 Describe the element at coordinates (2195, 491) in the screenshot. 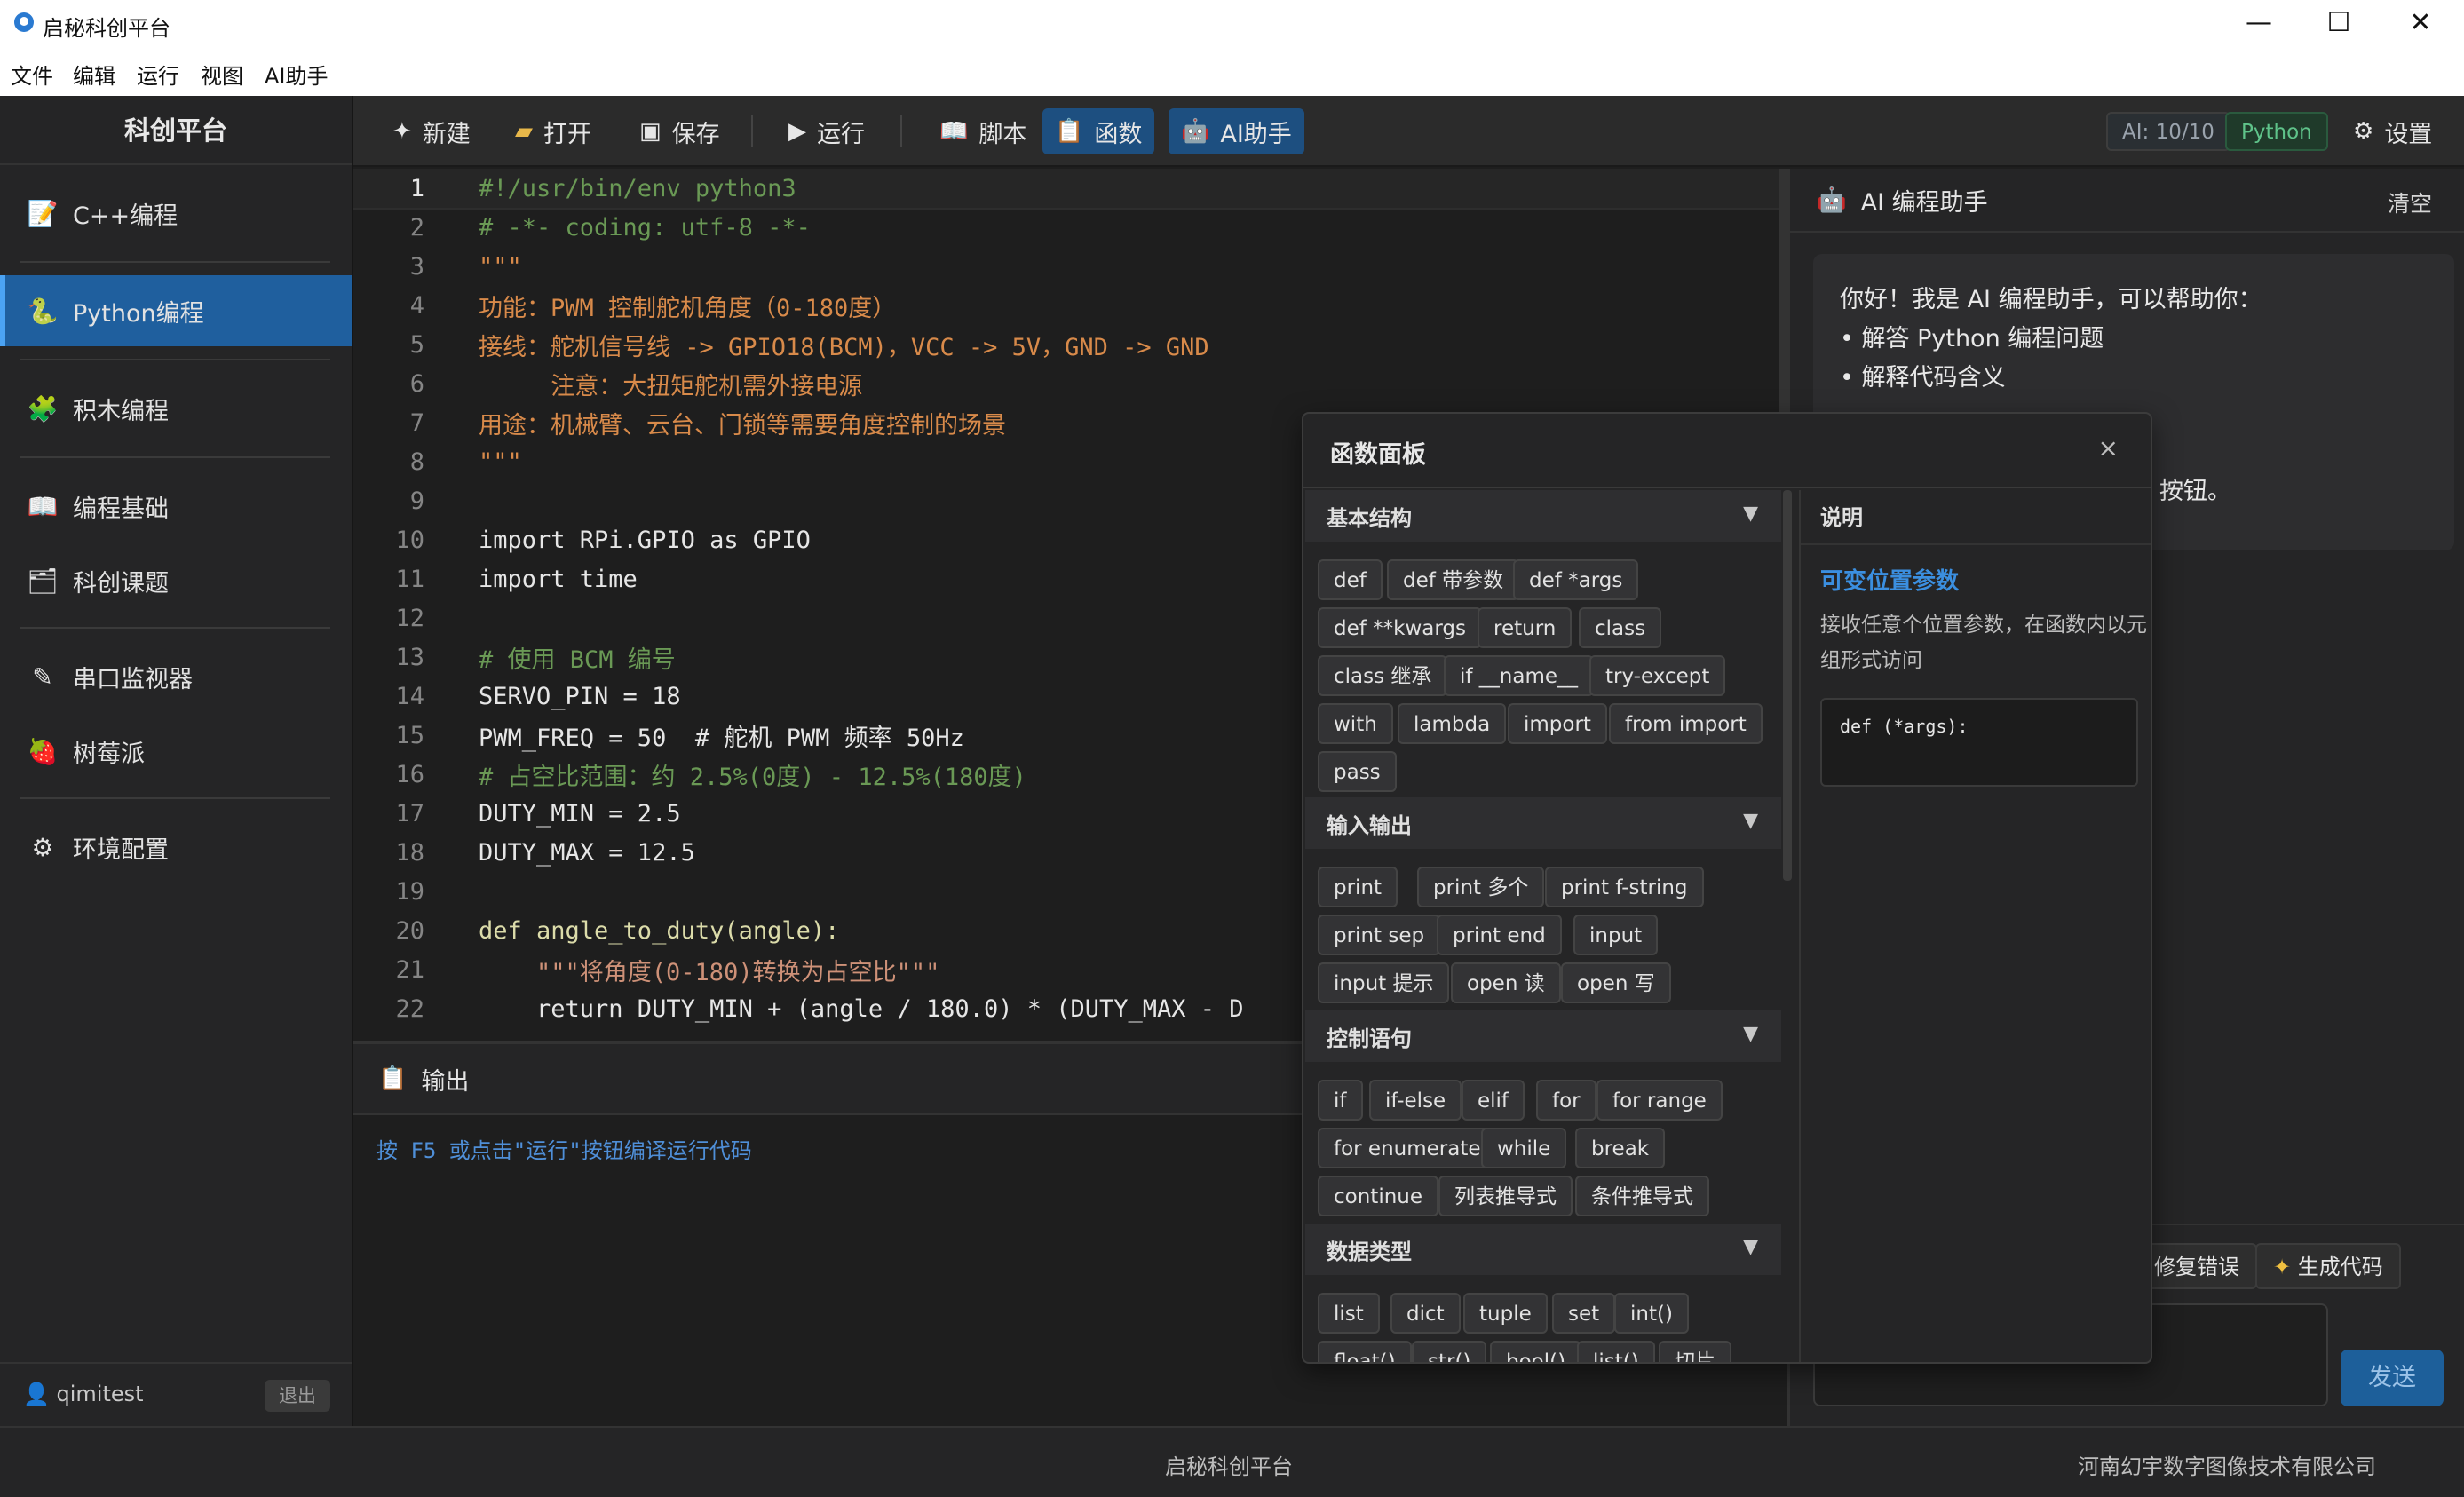

I see `greeting-tail-text: 按钮。` at that location.